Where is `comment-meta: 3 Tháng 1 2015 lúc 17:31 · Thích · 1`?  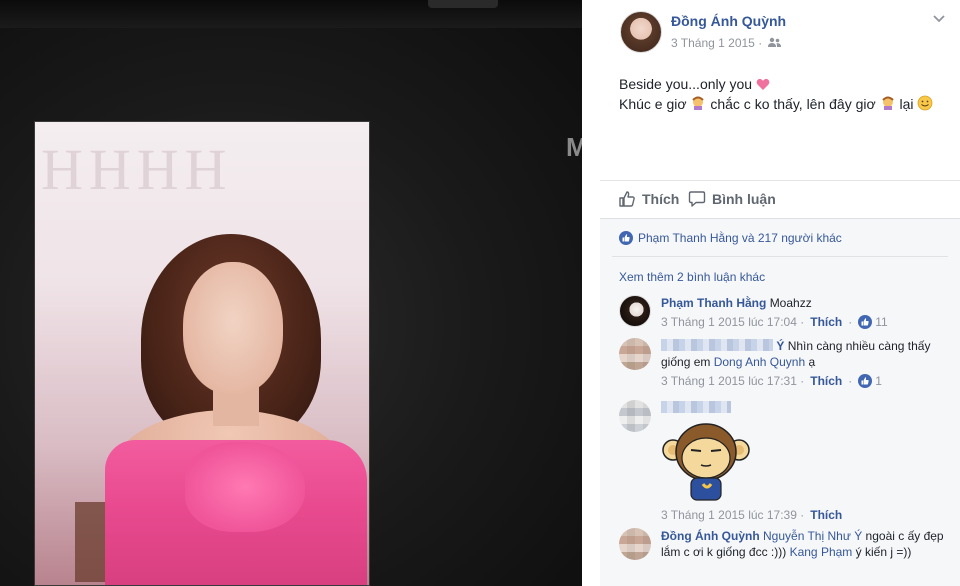 comment-meta: 3 Tháng 1 2015 lúc 17:31 · Thích · 1 is located at coordinates (806, 381).